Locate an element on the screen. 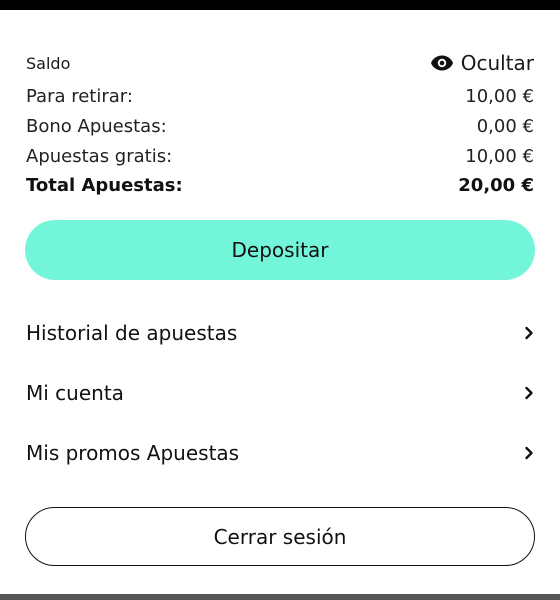 Image resolution: width=560 pixels, height=600 pixels. menu-item-label: Mis promos Apuestas is located at coordinates (133, 453).